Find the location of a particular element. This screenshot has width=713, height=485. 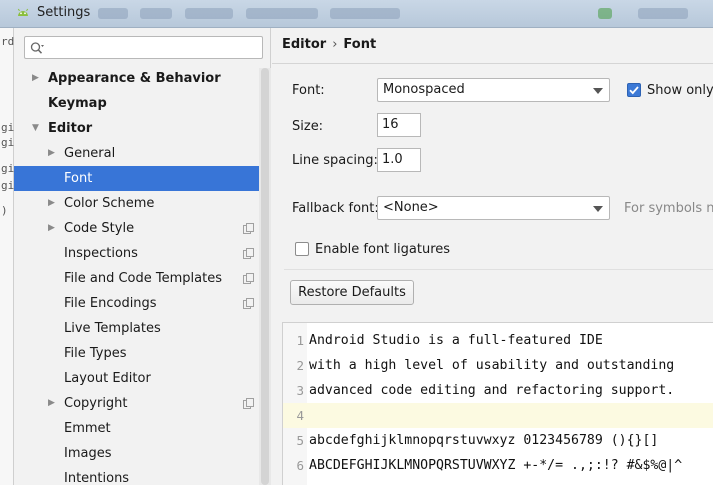

sidebar-item: File and Code Templates is located at coordinates (136, 278).